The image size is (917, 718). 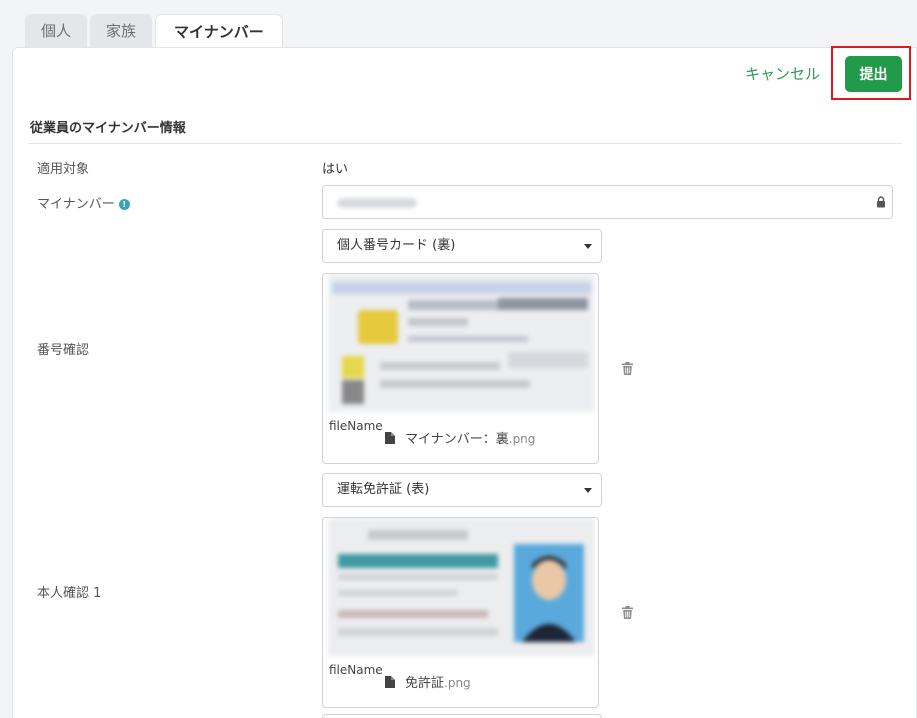 I want to click on drivers-license-front-image, so click(x=461, y=587).